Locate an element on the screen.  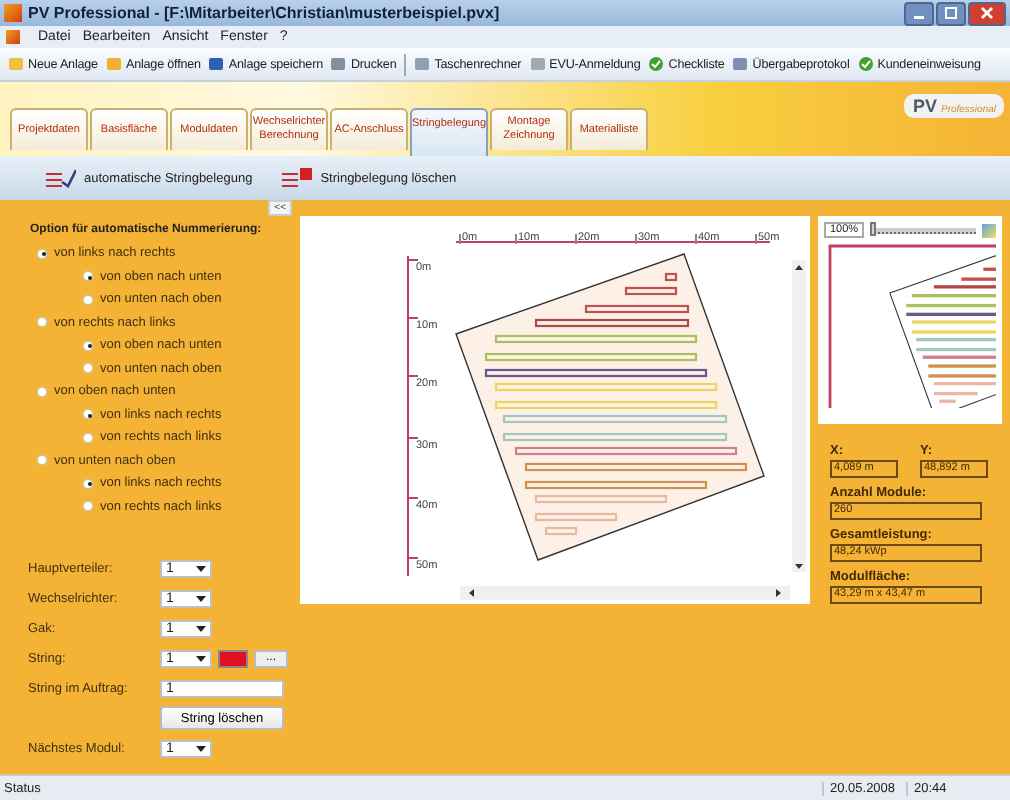
window-title: PV Professional - [F:\Mitarbeiter\Christian\musterbeispiel.pvx] is located at coordinates (265, 13).